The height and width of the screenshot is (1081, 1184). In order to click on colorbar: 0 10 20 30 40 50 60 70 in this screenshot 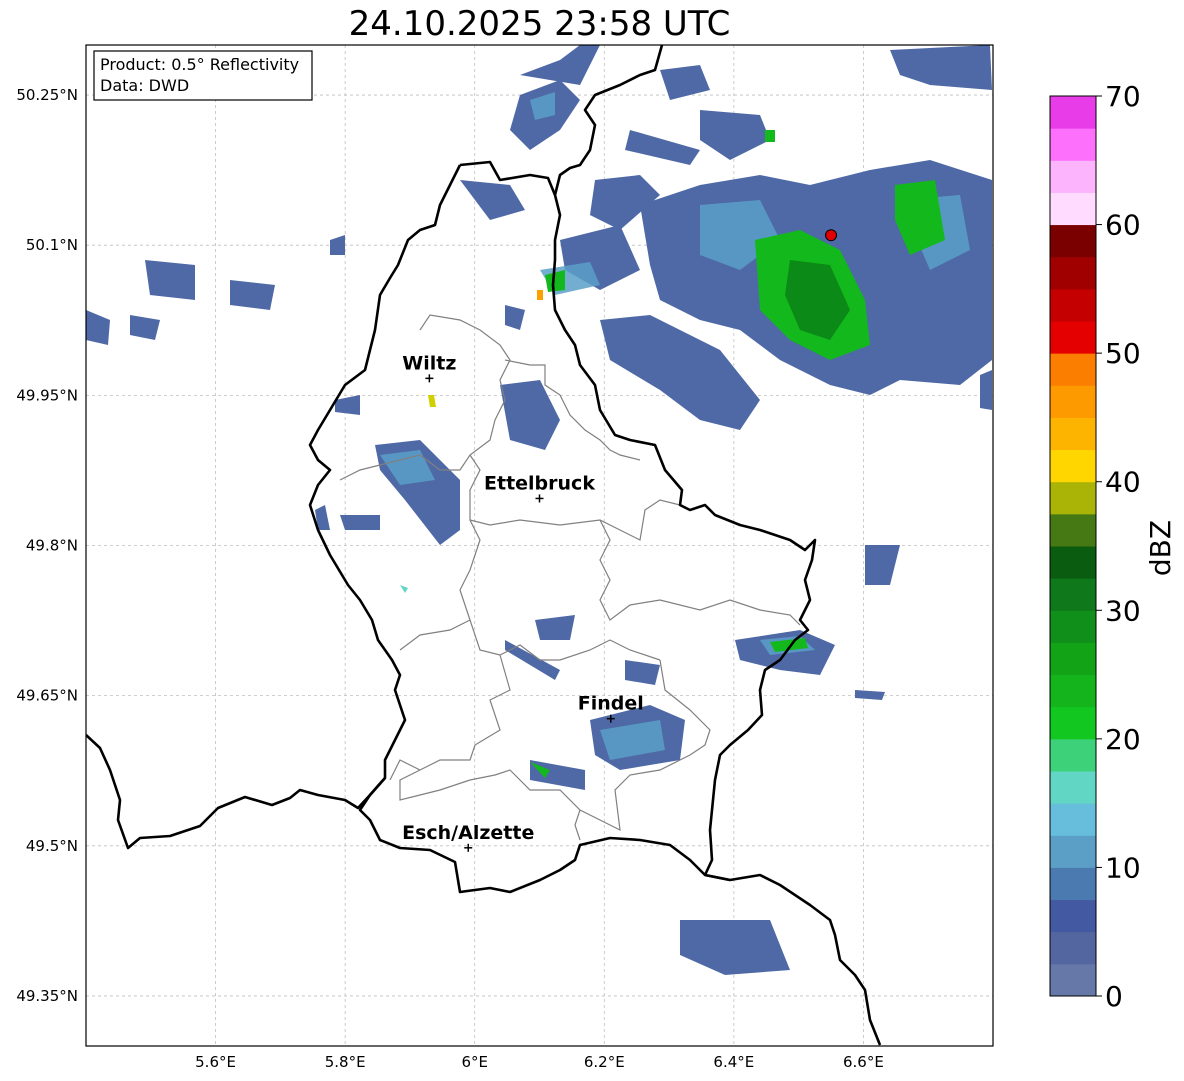, I will do `click(1095, 546)`.